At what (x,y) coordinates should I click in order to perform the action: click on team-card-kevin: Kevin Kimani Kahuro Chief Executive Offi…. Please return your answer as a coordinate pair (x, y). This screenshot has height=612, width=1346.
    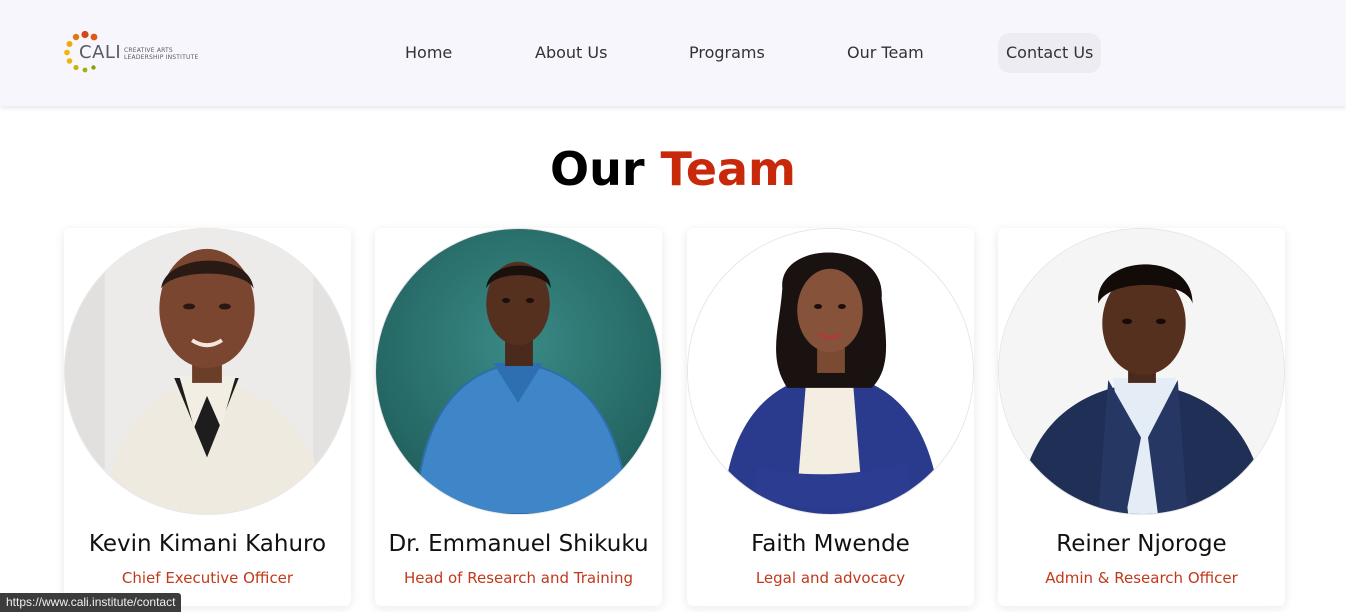
    Looking at the image, I should click on (207, 417).